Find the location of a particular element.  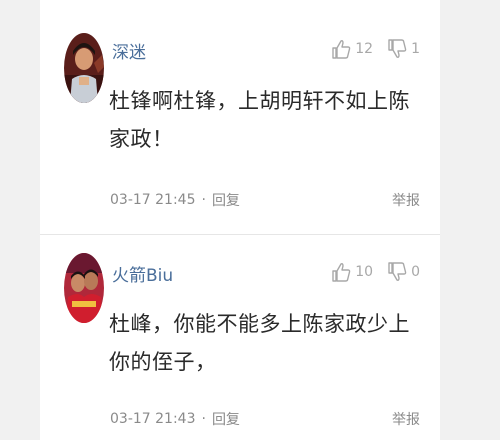

dislike-count: 0 is located at coordinates (415, 272).